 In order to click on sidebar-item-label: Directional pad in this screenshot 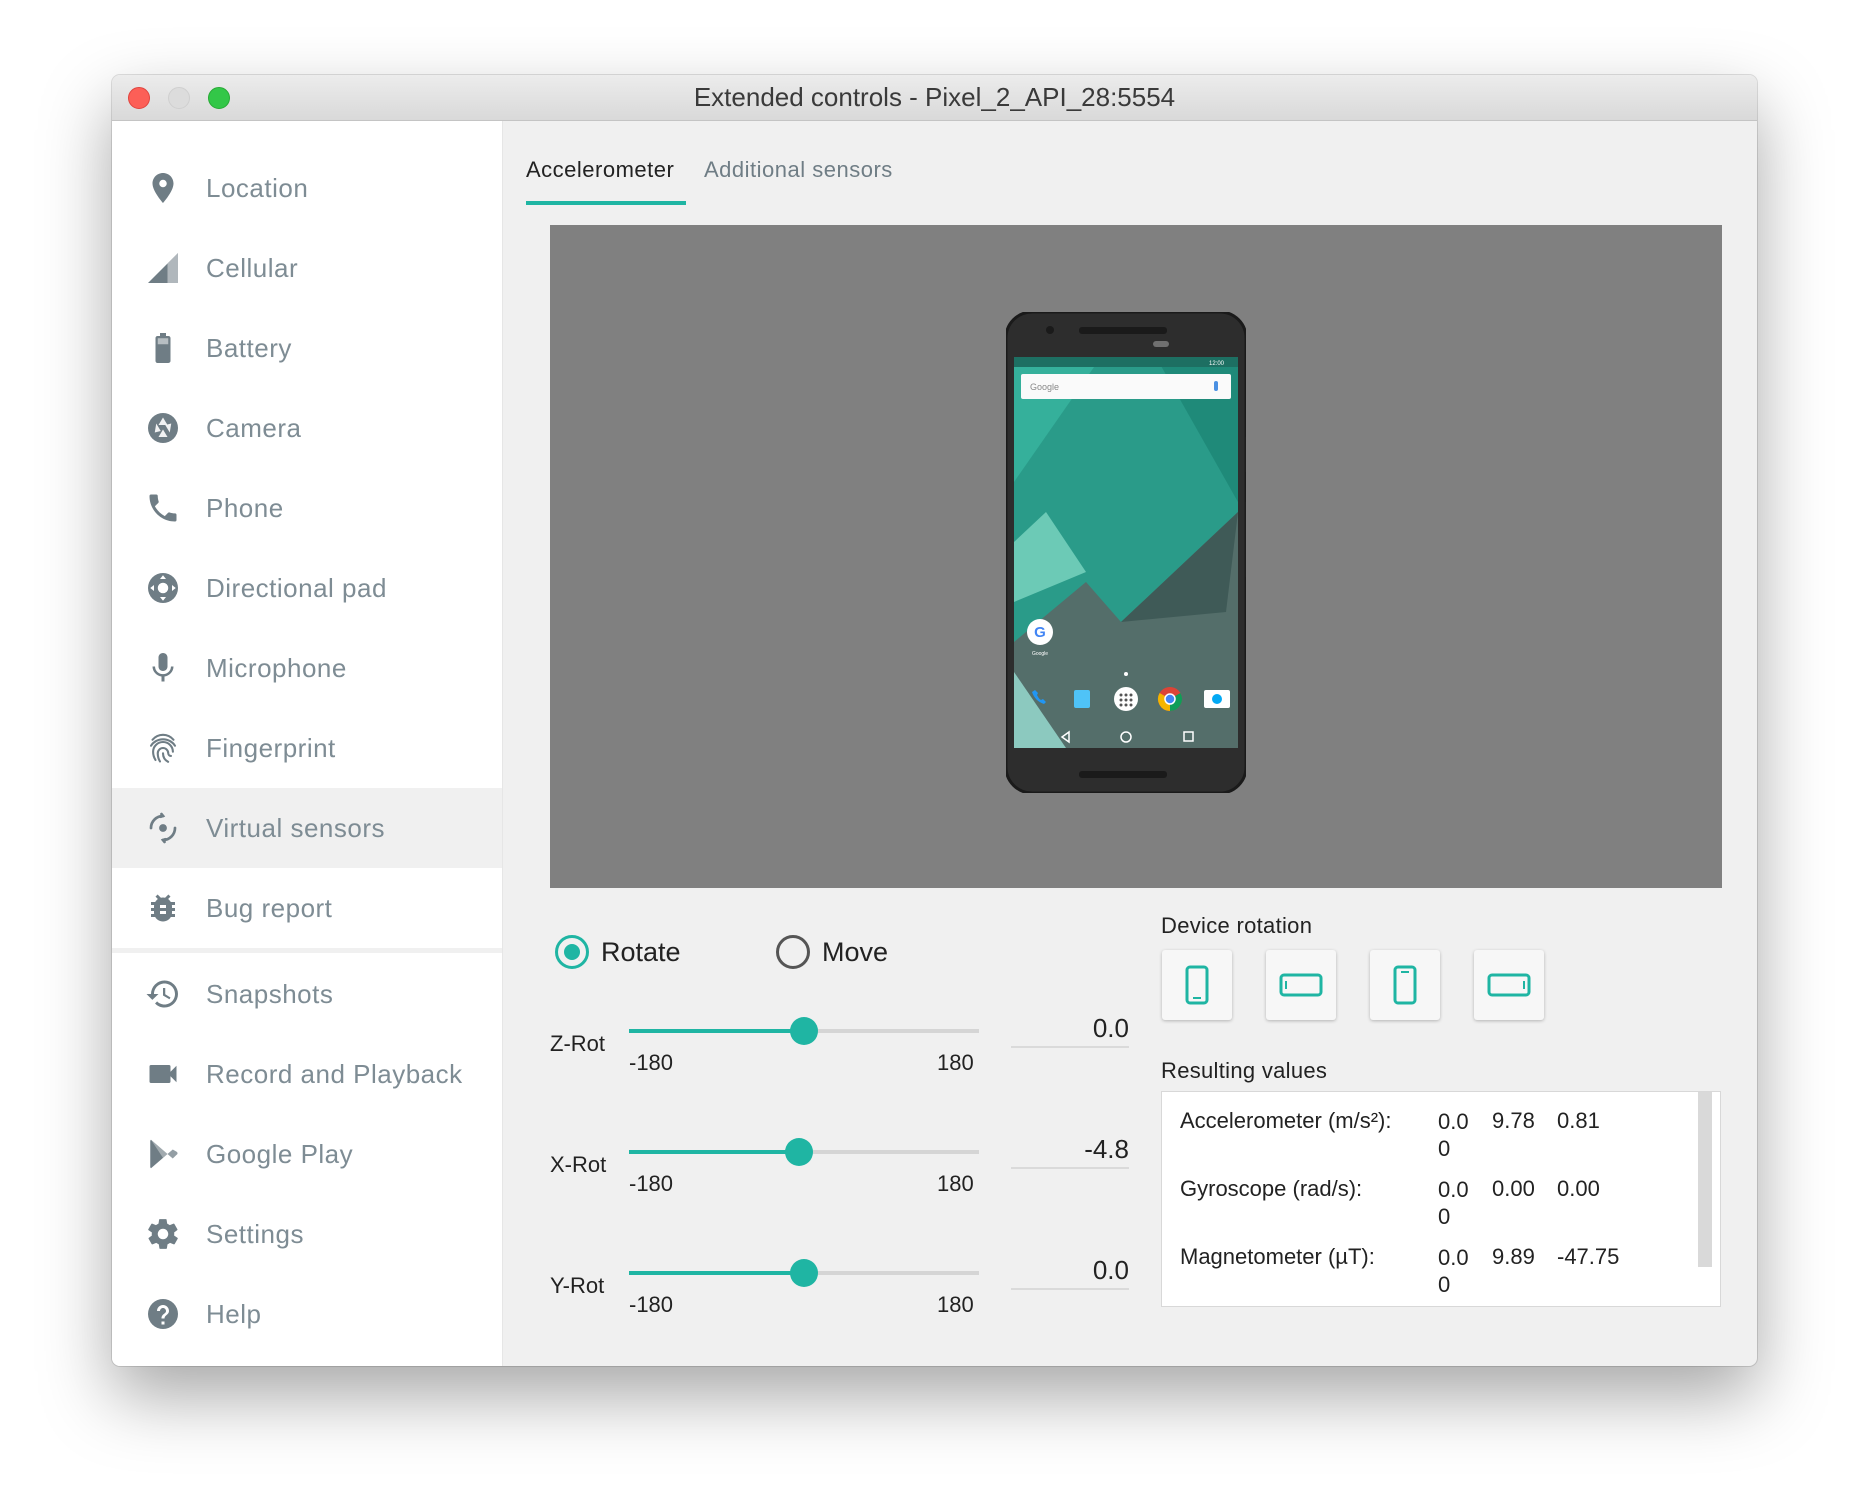, I will do `click(296, 587)`.